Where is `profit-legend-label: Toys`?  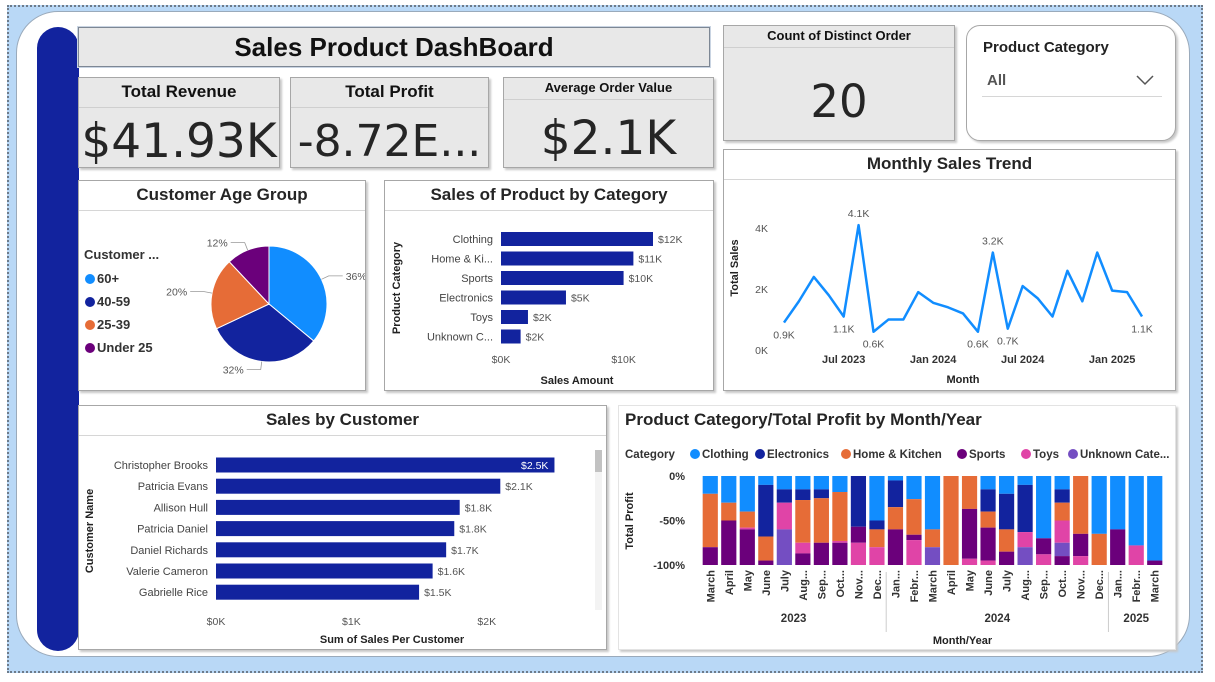
profit-legend-label: Toys is located at coordinates (1046, 455).